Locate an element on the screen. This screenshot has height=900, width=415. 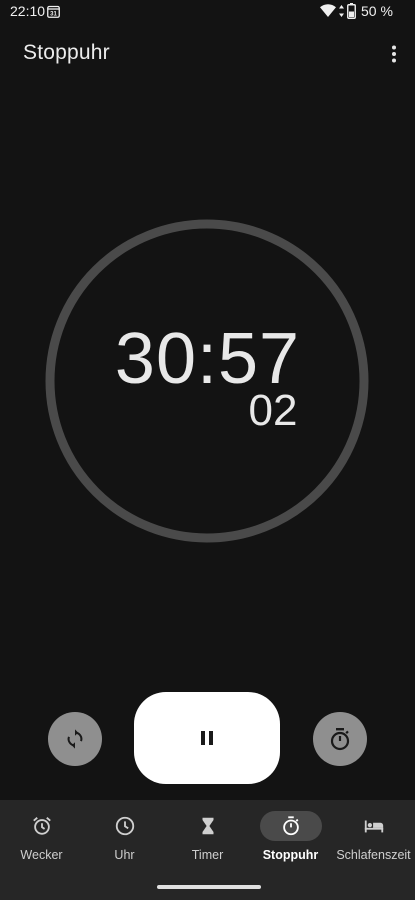
hourglass-icon is located at coordinates (207, 826).